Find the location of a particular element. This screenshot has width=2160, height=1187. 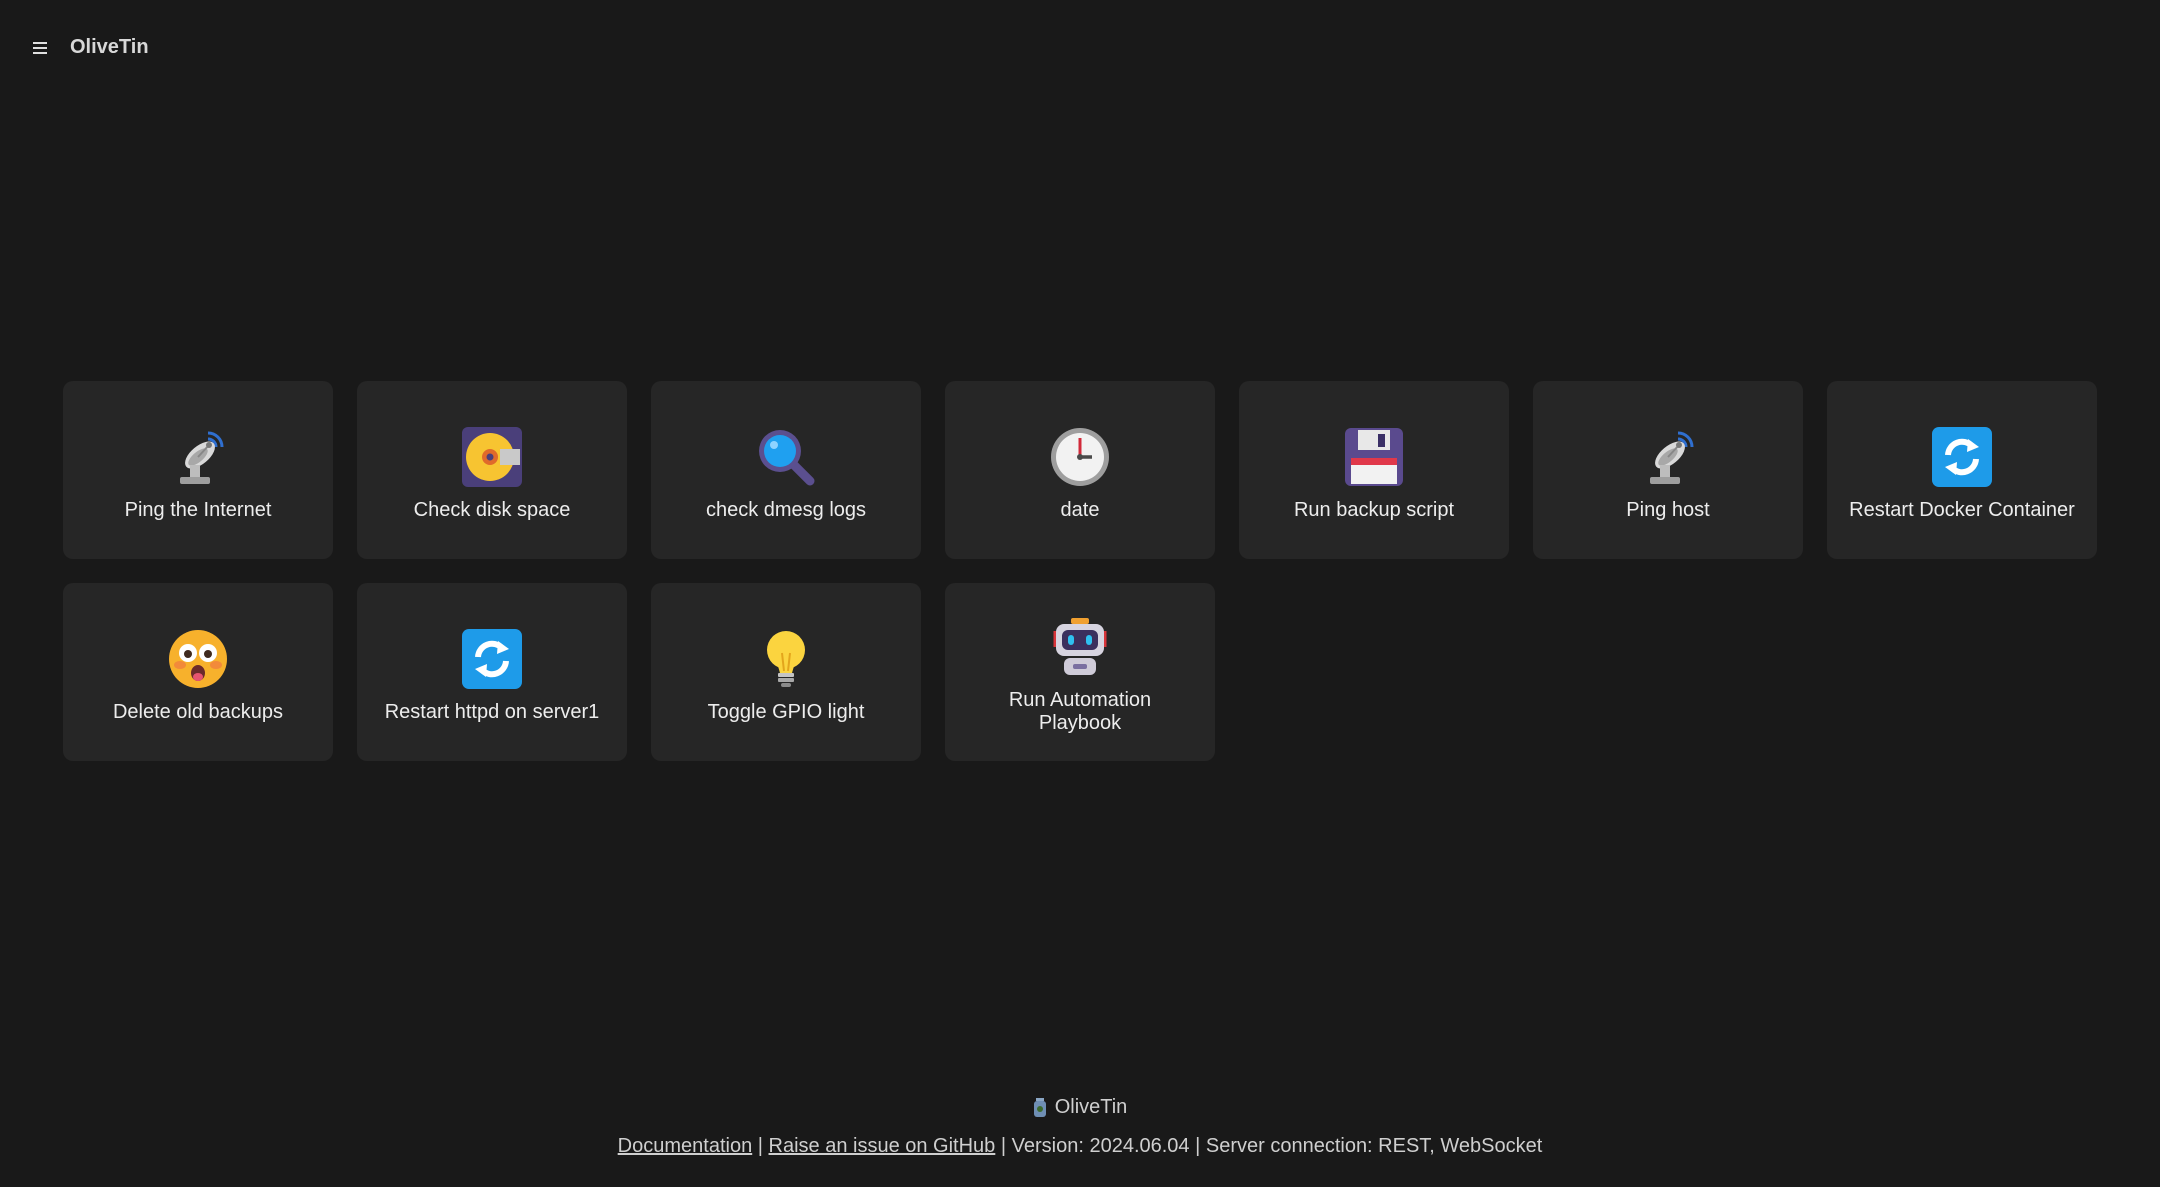

clock-icon is located at coordinates (1080, 457).